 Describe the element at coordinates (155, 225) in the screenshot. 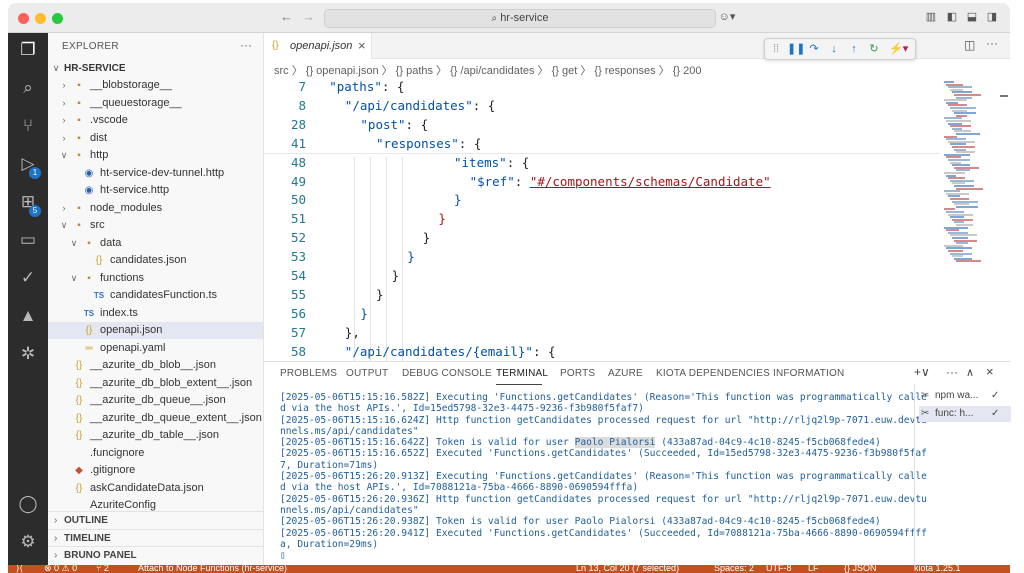

I see `tree-item: ∨ ▪ src` at that location.